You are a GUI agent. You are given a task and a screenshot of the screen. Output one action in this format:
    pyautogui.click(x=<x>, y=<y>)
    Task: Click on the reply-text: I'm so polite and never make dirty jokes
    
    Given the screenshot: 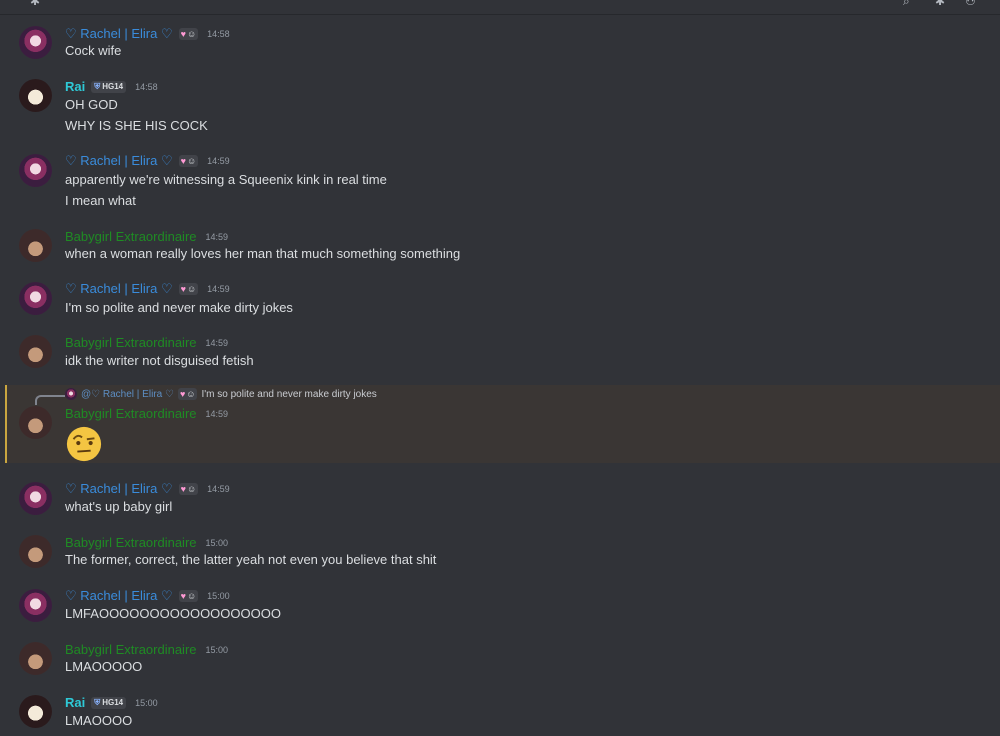 What is the action you would take?
    pyautogui.click(x=288, y=394)
    